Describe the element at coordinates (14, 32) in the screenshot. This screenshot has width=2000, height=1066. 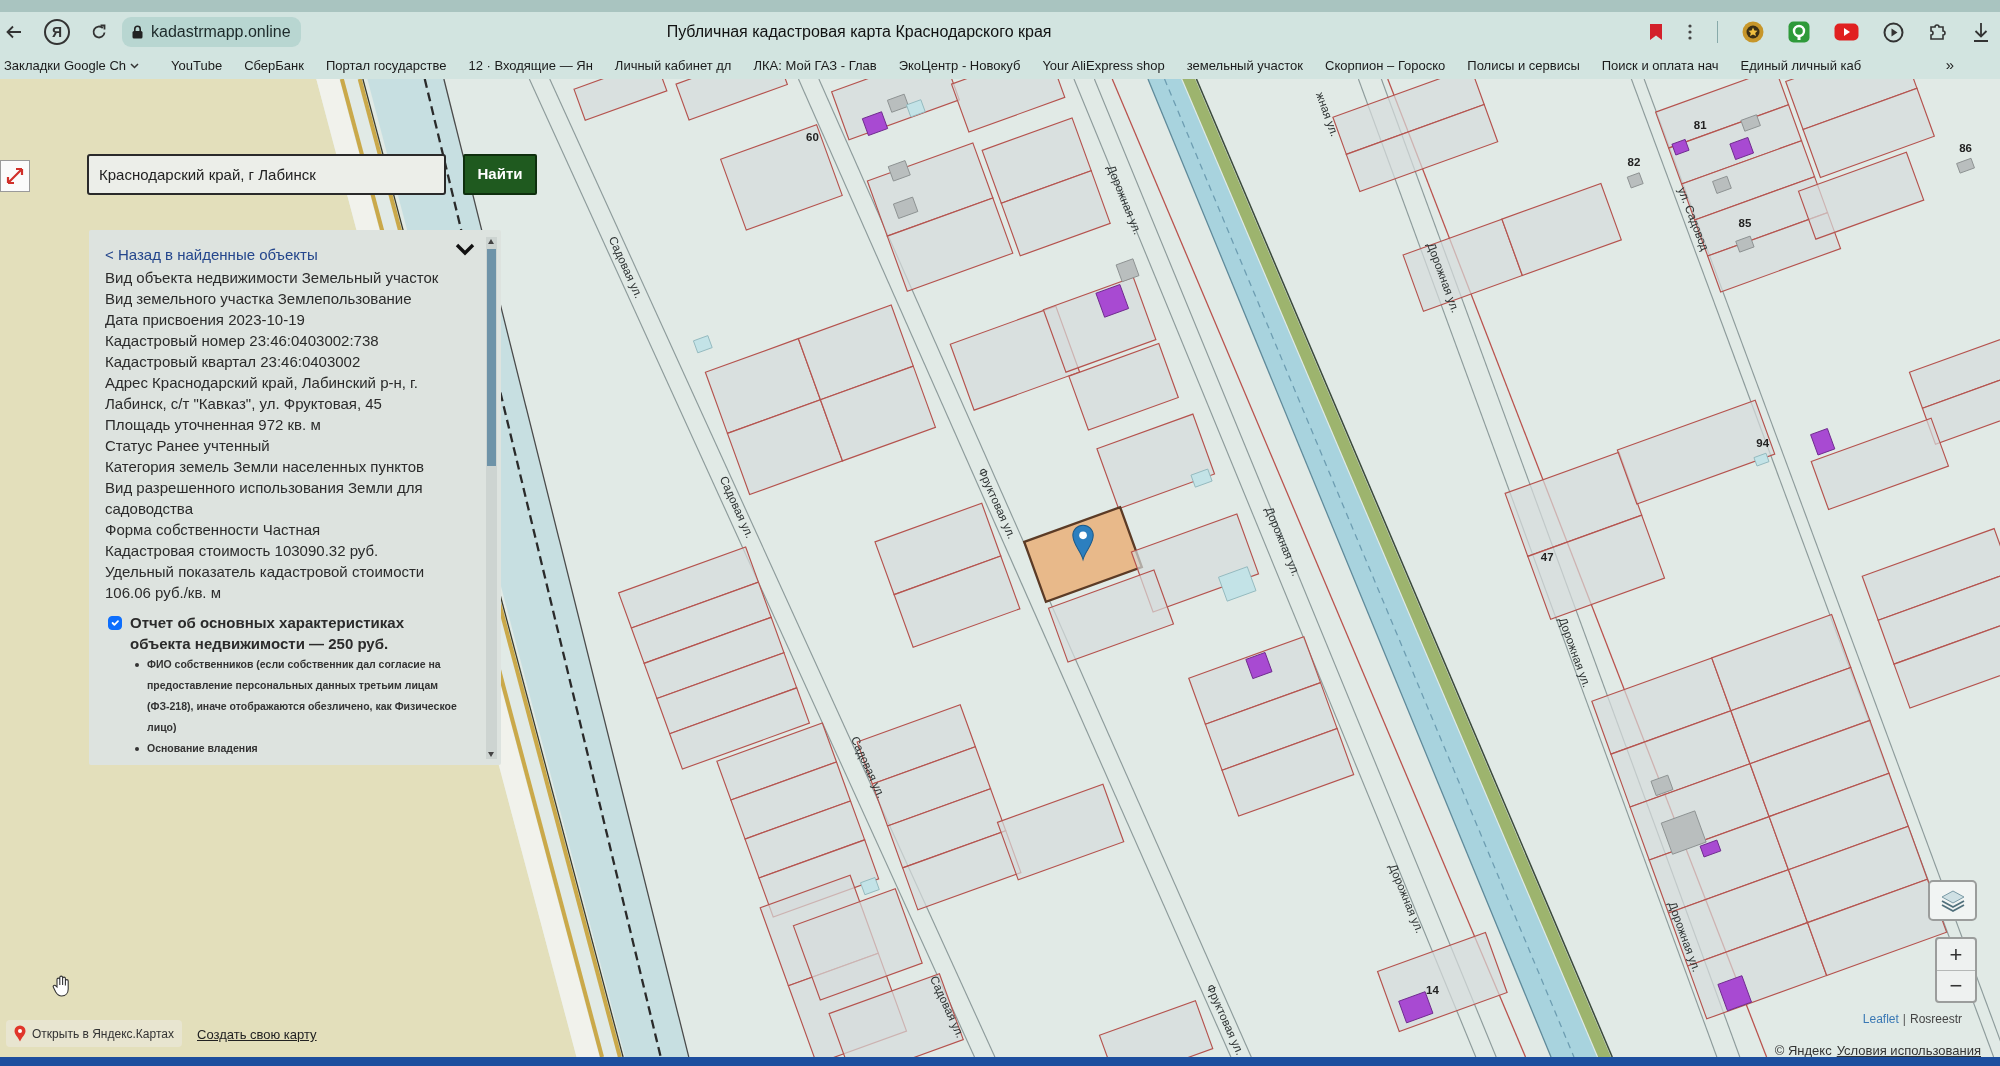
I see `back-arrow-icon` at that location.